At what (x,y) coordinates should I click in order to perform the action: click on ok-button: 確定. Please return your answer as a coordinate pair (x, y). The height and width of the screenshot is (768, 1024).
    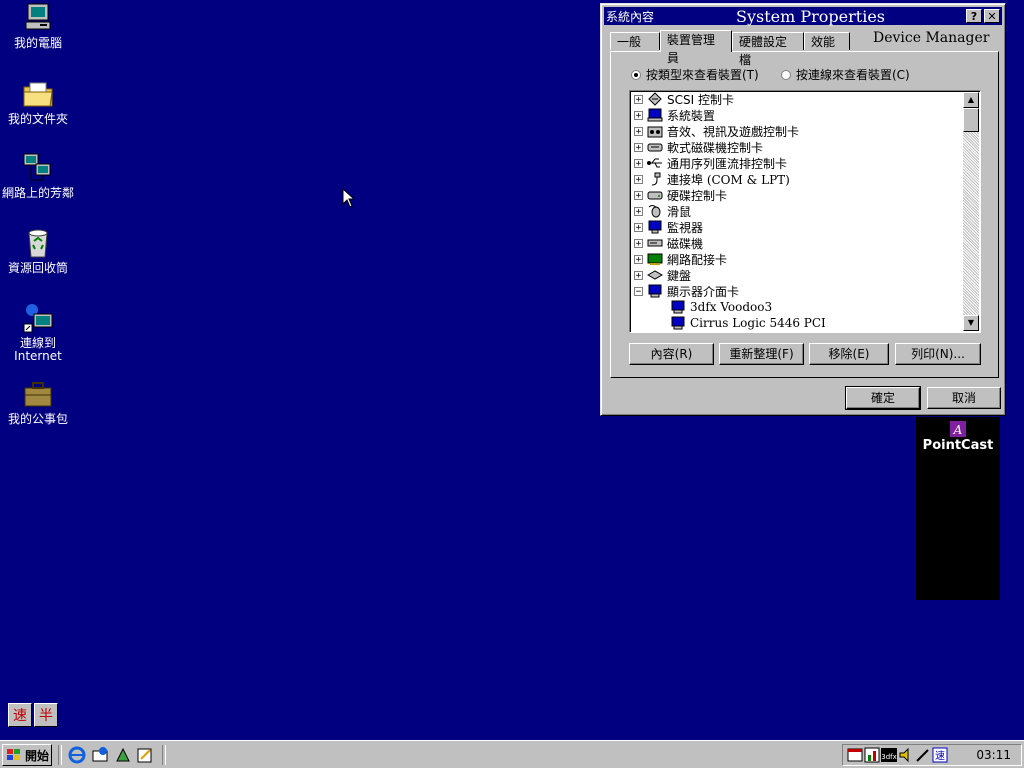
    Looking at the image, I should click on (883, 398).